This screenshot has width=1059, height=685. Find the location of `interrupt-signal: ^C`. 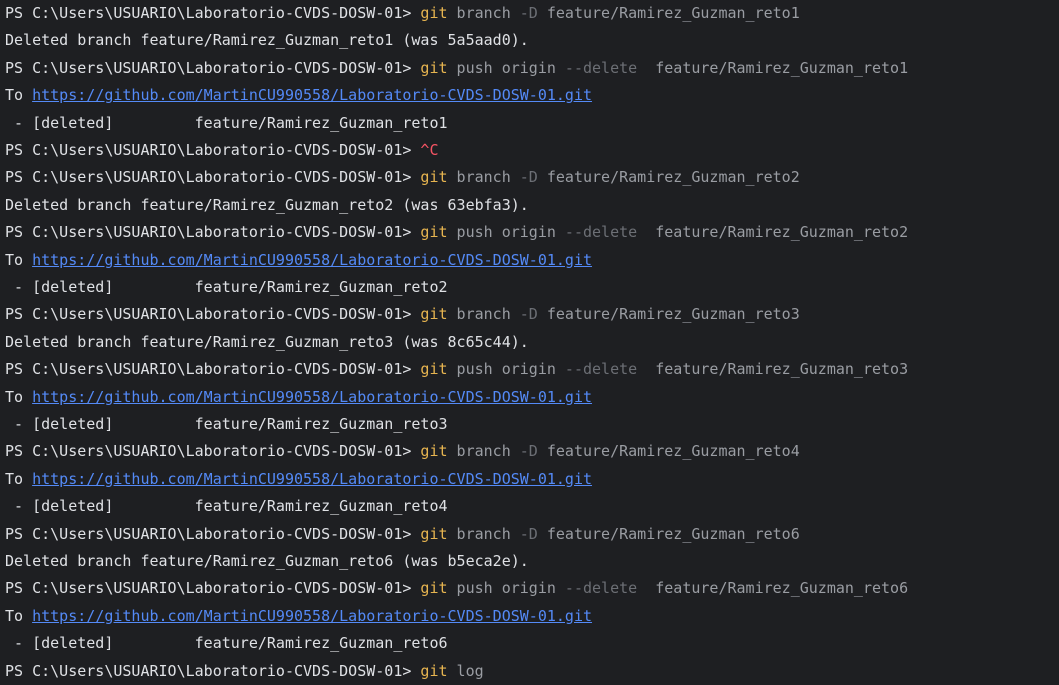

interrupt-signal: ^C is located at coordinates (429, 150).